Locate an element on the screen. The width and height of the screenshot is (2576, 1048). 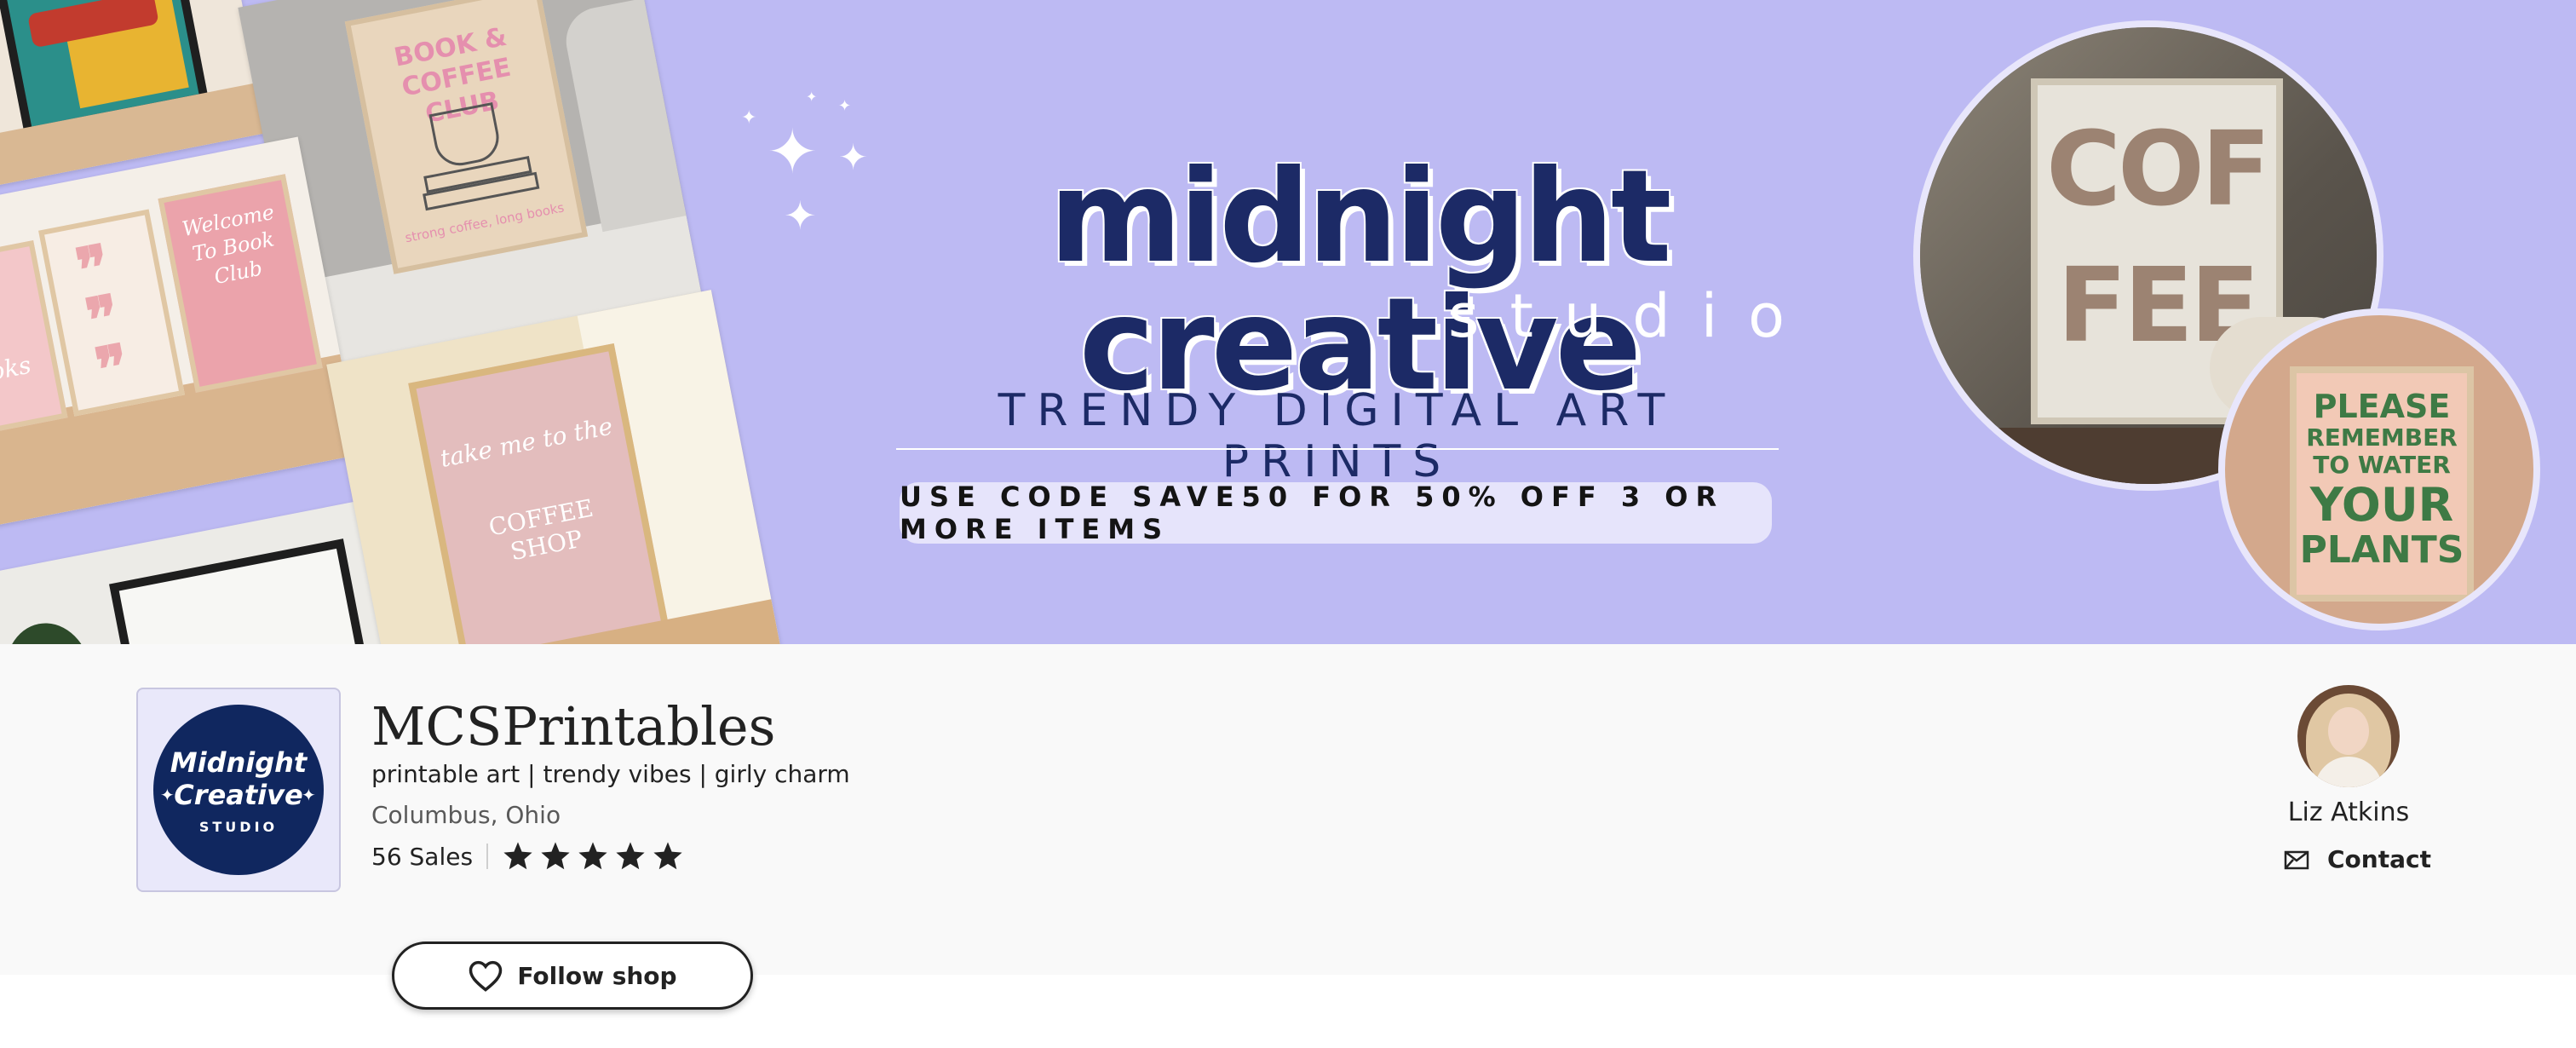
take-me-text: take me to the is located at coordinates (526, 443).